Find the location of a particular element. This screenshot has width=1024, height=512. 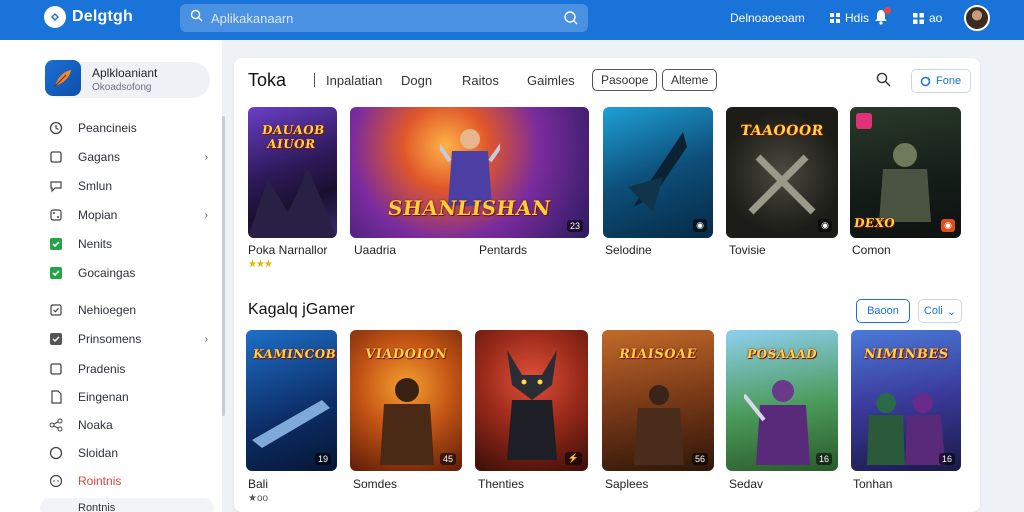

sidebar-item-label: Noaka is located at coordinates (95, 425).